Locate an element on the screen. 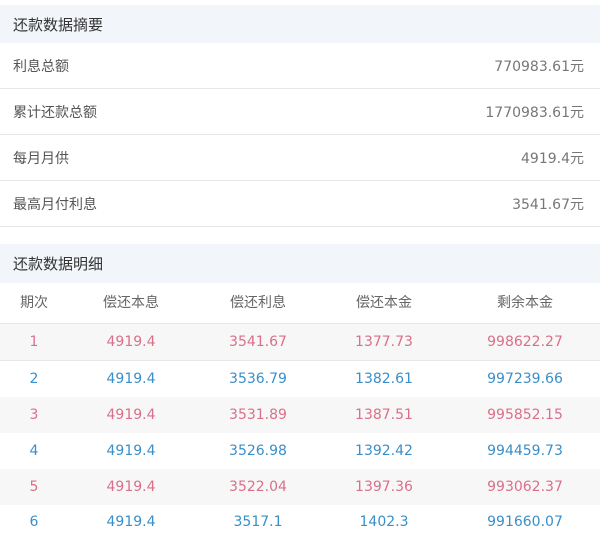 This screenshot has height=539, width=600. summary-label: 最高月付利息 is located at coordinates (55, 204).